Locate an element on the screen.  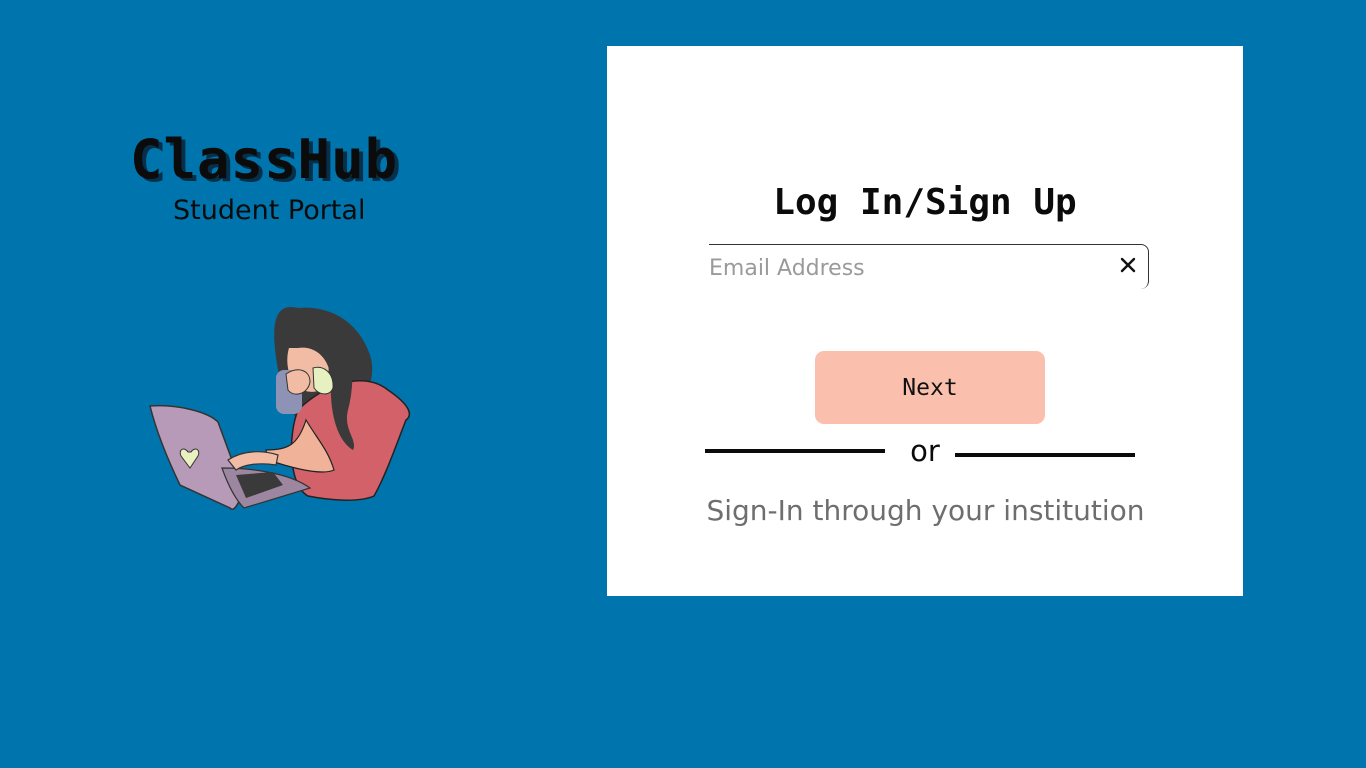
email-input is located at coordinates (909, 268).